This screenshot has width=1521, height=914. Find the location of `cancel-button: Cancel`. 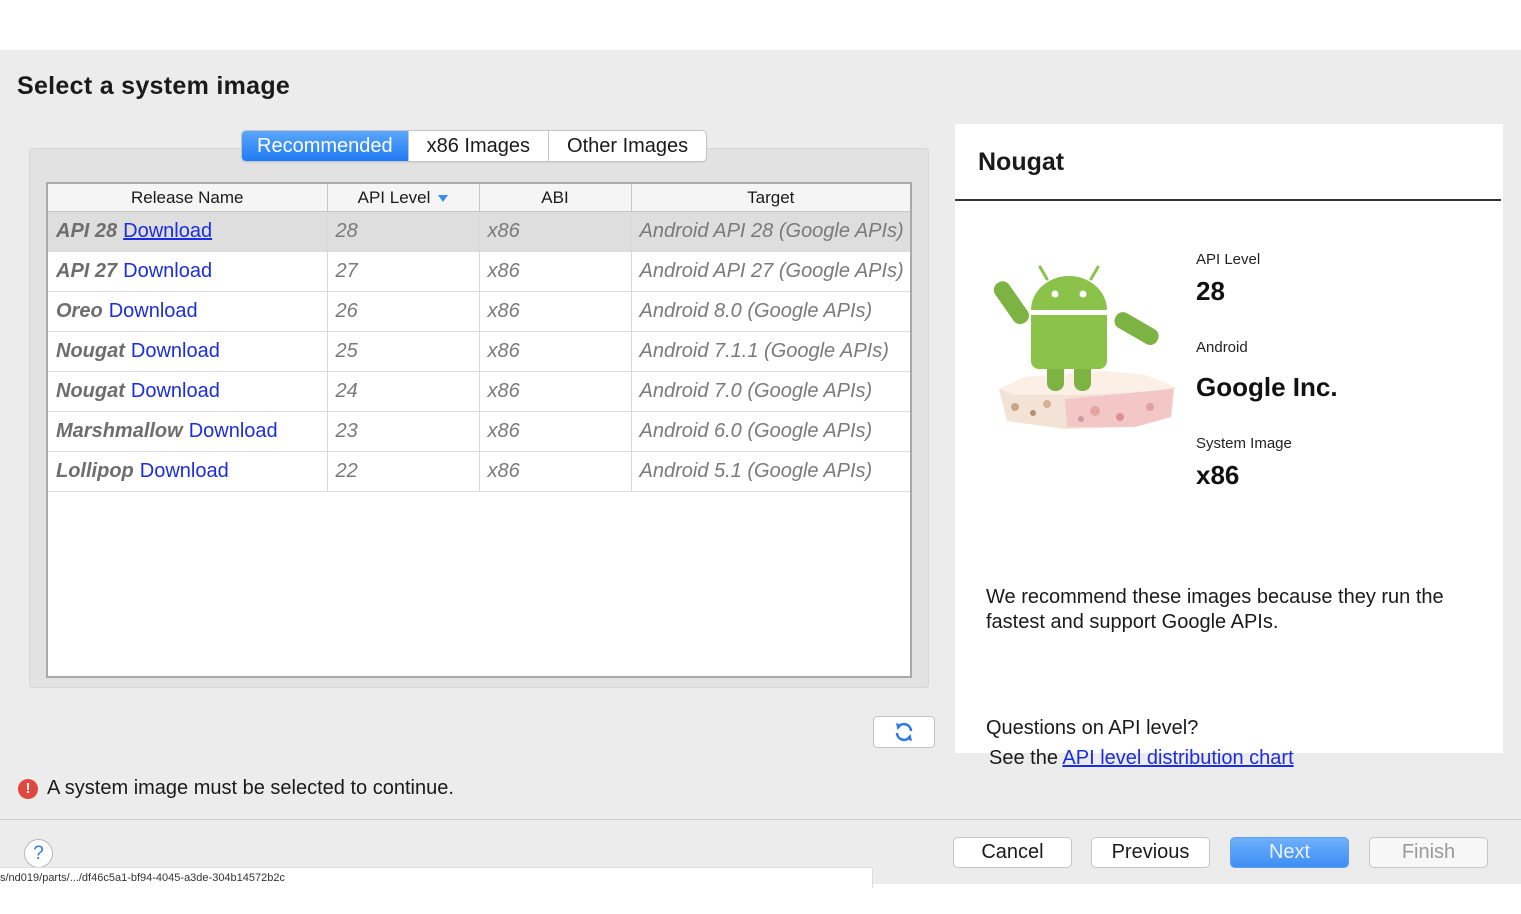

cancel-button: Cancel is located at coordinates (1012, 852).